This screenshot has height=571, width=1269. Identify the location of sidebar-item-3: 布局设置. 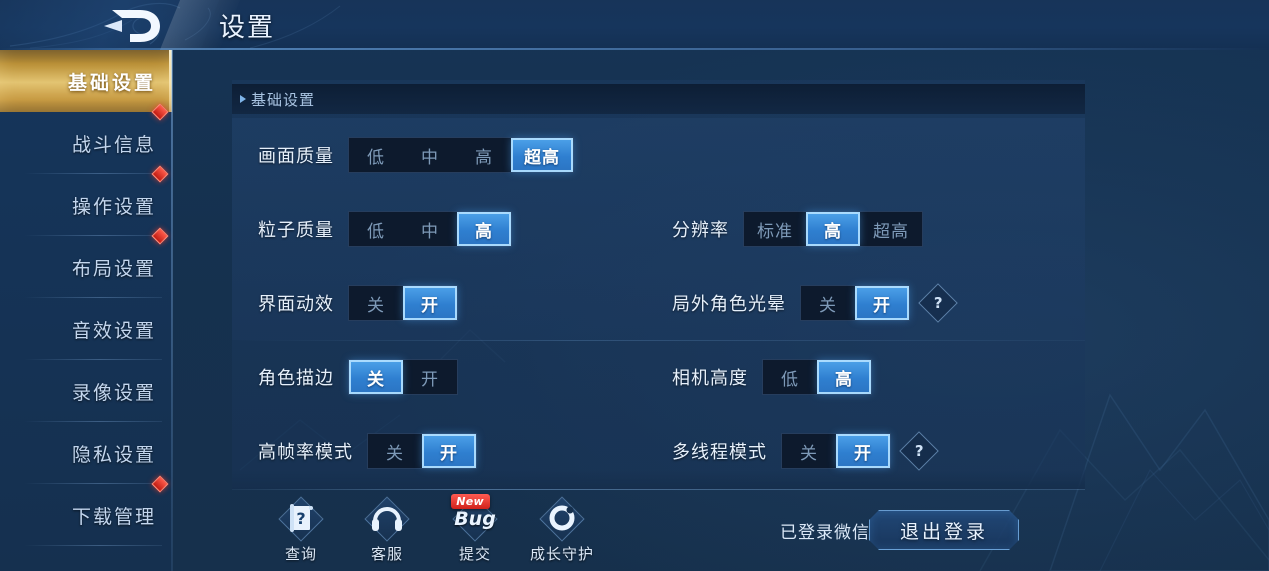
(86, 262).